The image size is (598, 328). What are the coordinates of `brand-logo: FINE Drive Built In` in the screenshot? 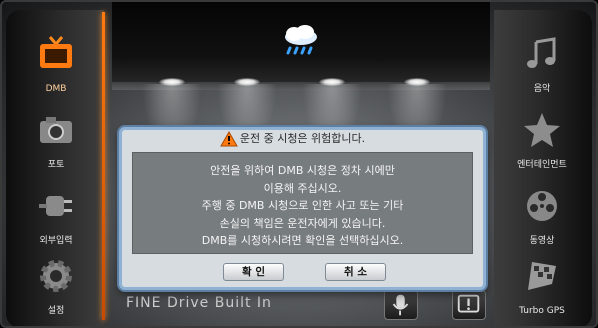 It's located at (199, 303).